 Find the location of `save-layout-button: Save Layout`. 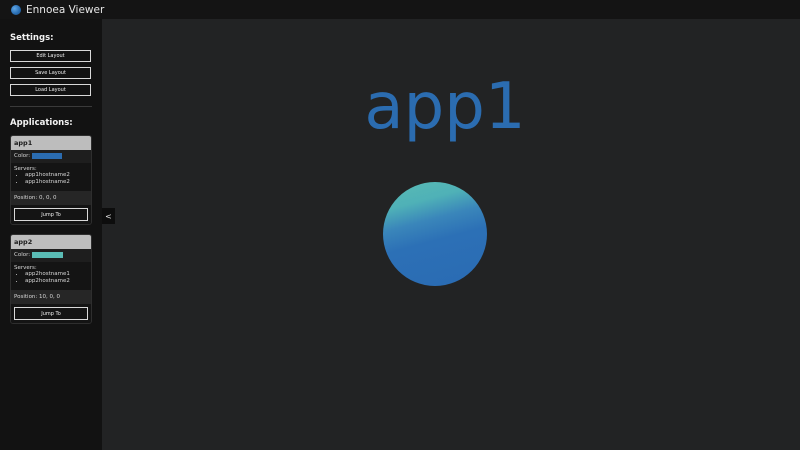

save-layout-button: Save Layout is located at coordinates (50, 73).